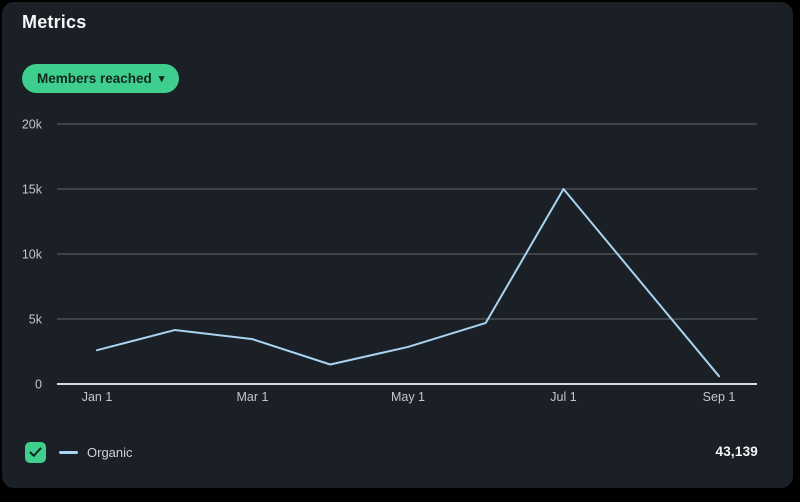  What do you see at coordinates (397, 455) in the screenshot?
I see `legend-row: Organic 43,139` at bounding box center [397, 455].